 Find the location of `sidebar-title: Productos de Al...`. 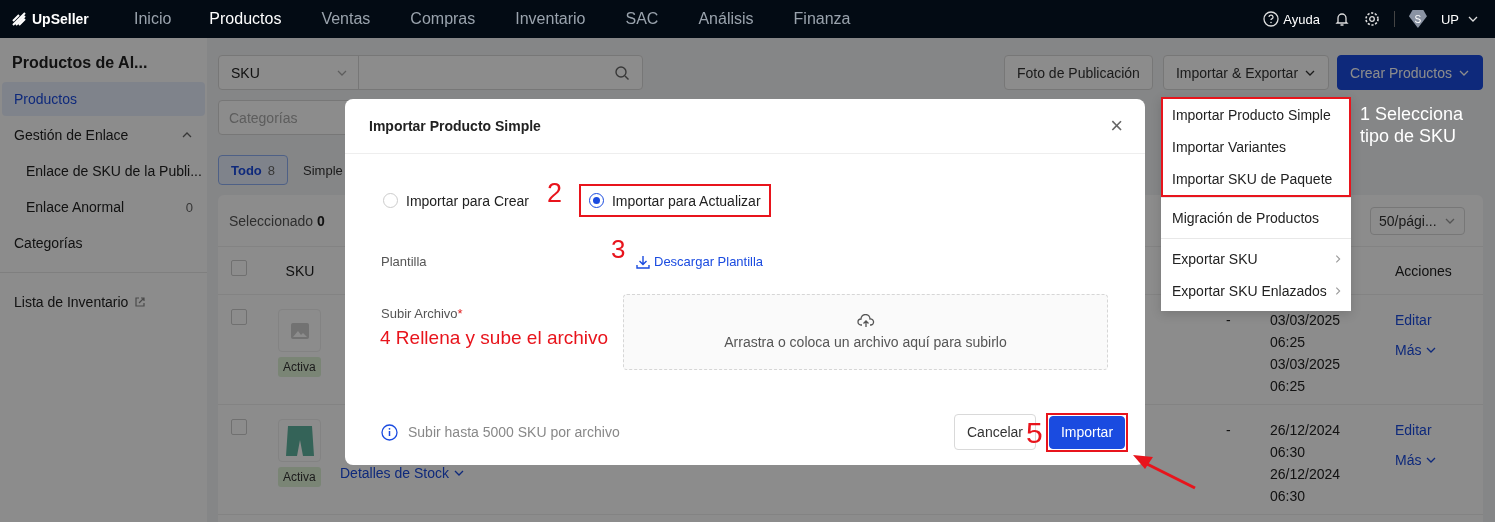

sidebar-title: Productos de Al... is located at coordinates (80, 63).